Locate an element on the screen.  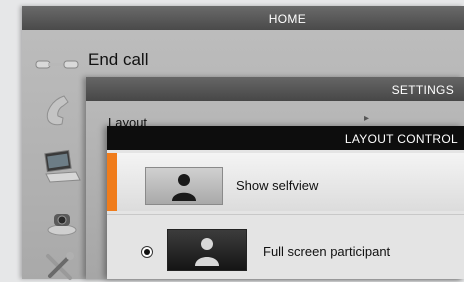
selfview-thumbnail is located at coordinates (184, 186).